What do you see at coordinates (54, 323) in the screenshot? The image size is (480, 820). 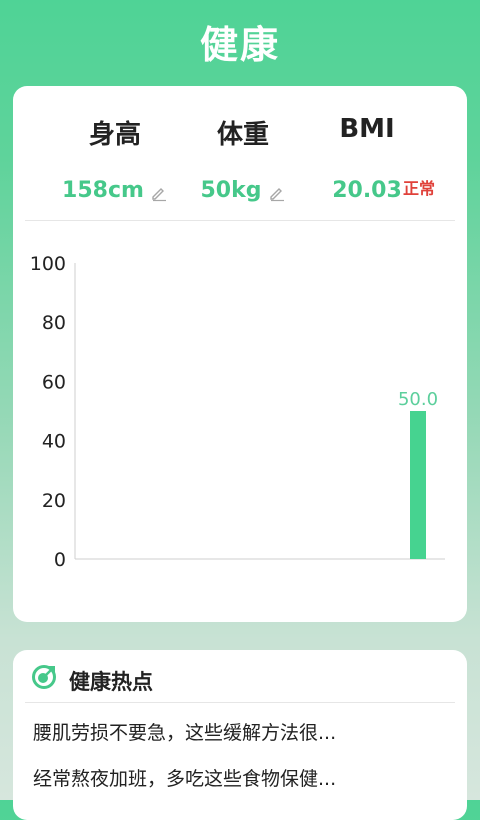 I see `y-tick-label: 80` at bounding box center [54, 323].